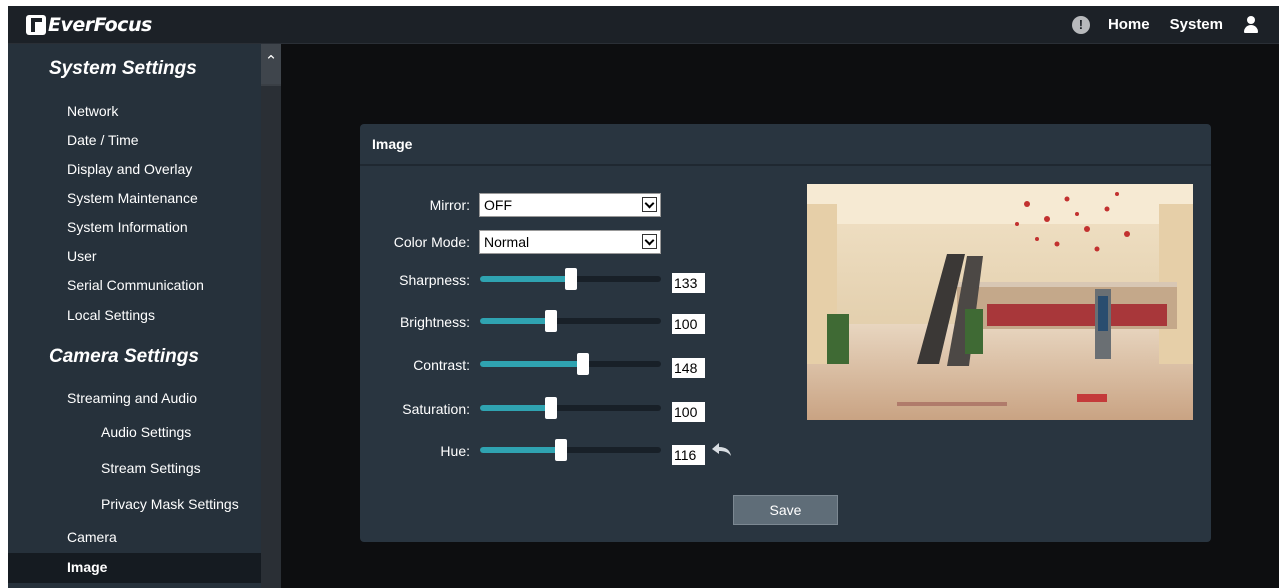 This screenshot has width=1279, height=588. I want to click on mirror-select: OFF, so click(570, 205).